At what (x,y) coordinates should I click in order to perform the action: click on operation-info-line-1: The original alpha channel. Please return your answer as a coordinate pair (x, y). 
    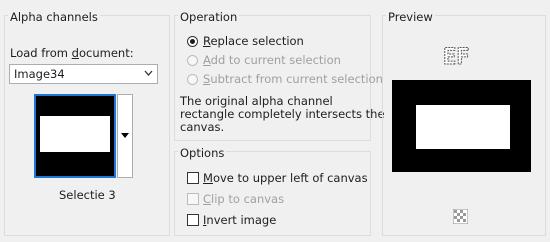
    Looking at the image, I should click on (256, 101).